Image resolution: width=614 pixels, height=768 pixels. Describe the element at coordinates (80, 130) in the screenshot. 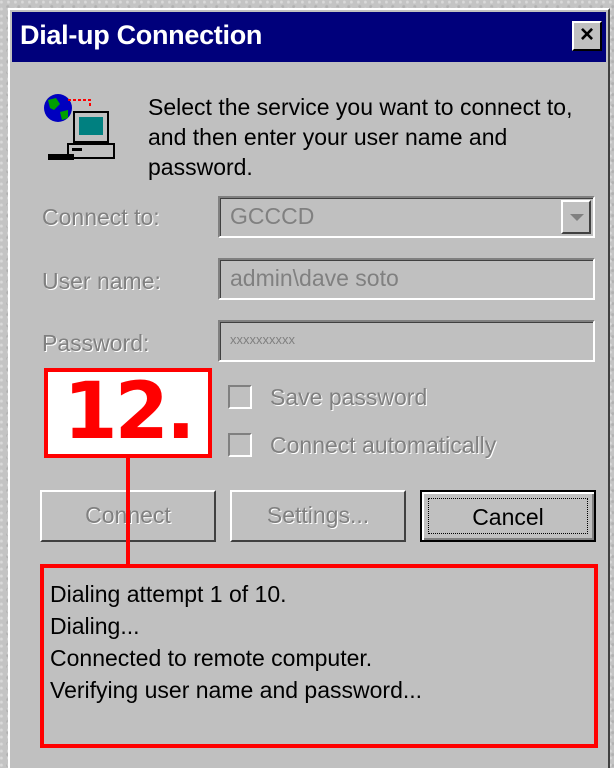

I see `globe-computer-icon` at that location.